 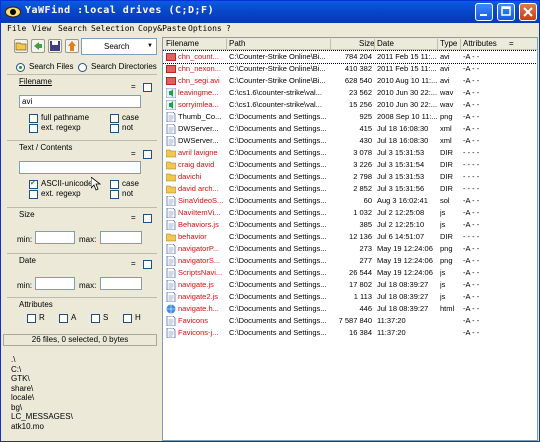 What do you see at coordinates (198, 152) in the screenshot?
I see `cell-filename: avril lavigne` at bounding box center [198, 152].